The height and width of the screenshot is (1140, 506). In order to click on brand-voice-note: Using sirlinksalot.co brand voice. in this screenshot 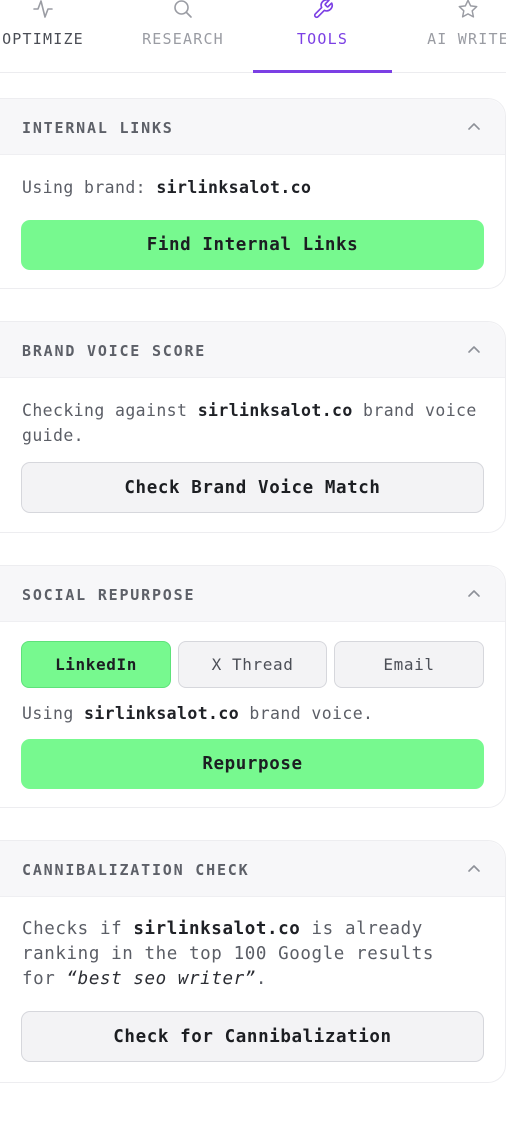, I will do `click(197, 713)`.